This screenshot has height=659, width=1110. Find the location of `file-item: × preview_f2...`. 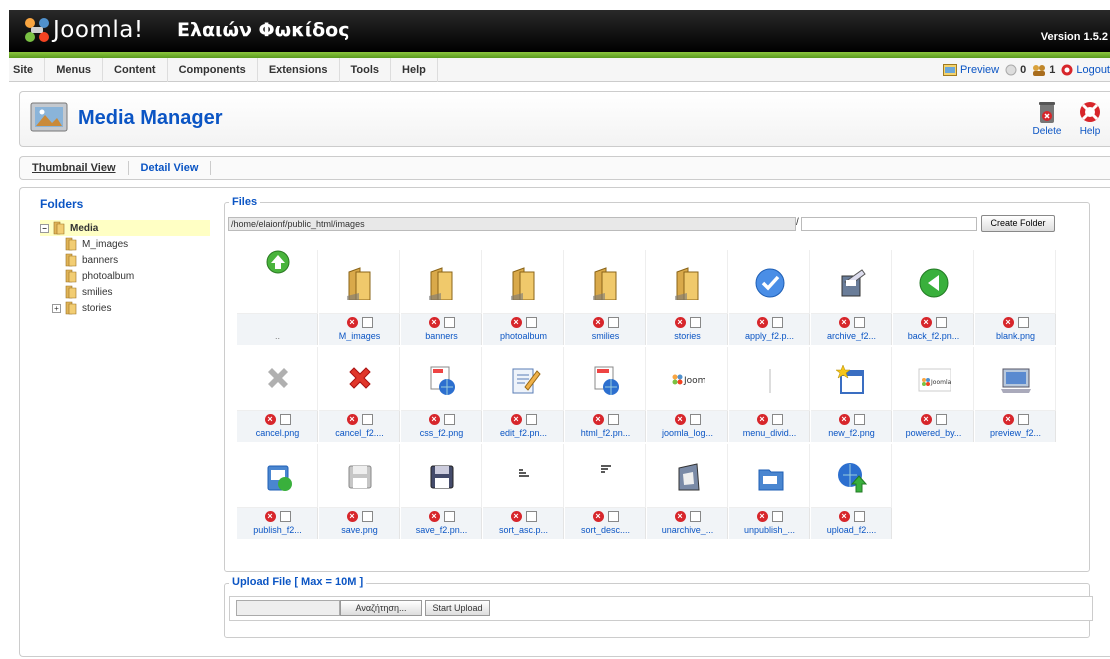

file-item: × preview_f2... is located at coordinates (1015, 395).